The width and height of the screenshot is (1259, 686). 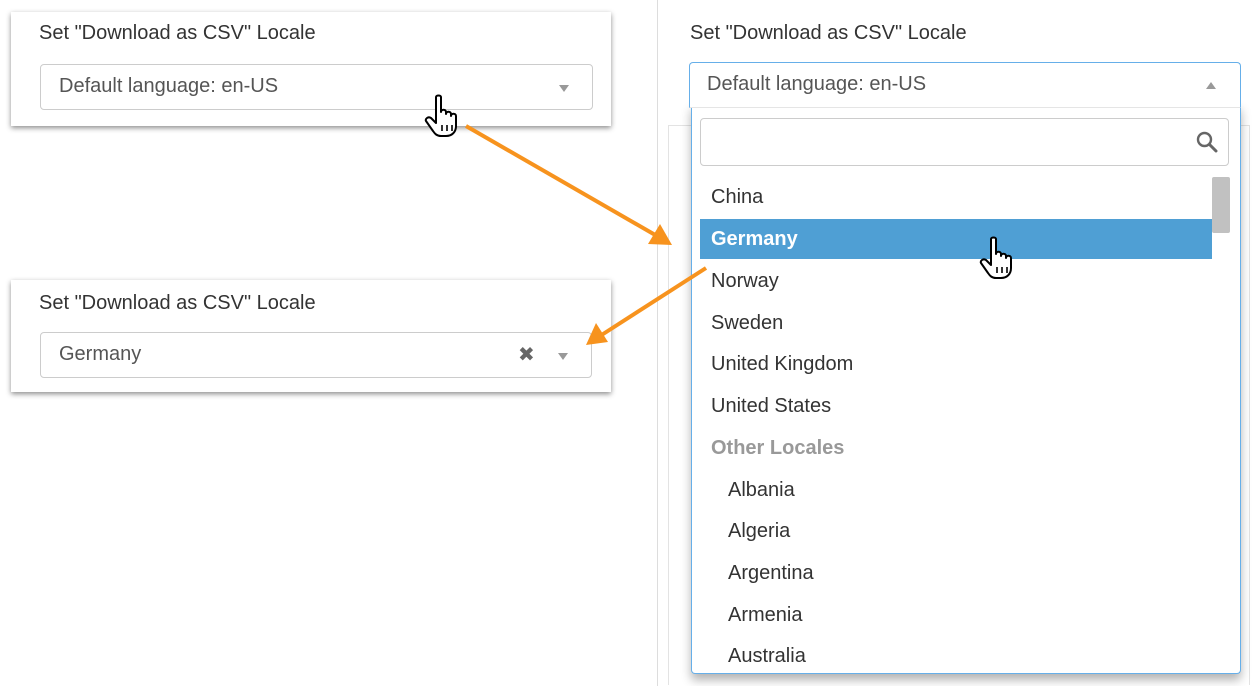 What do you see at coordinates (965, 85) in the screenshot?
I see `locale-select-open: Default language: en-US` at bounding box center [965, 85].